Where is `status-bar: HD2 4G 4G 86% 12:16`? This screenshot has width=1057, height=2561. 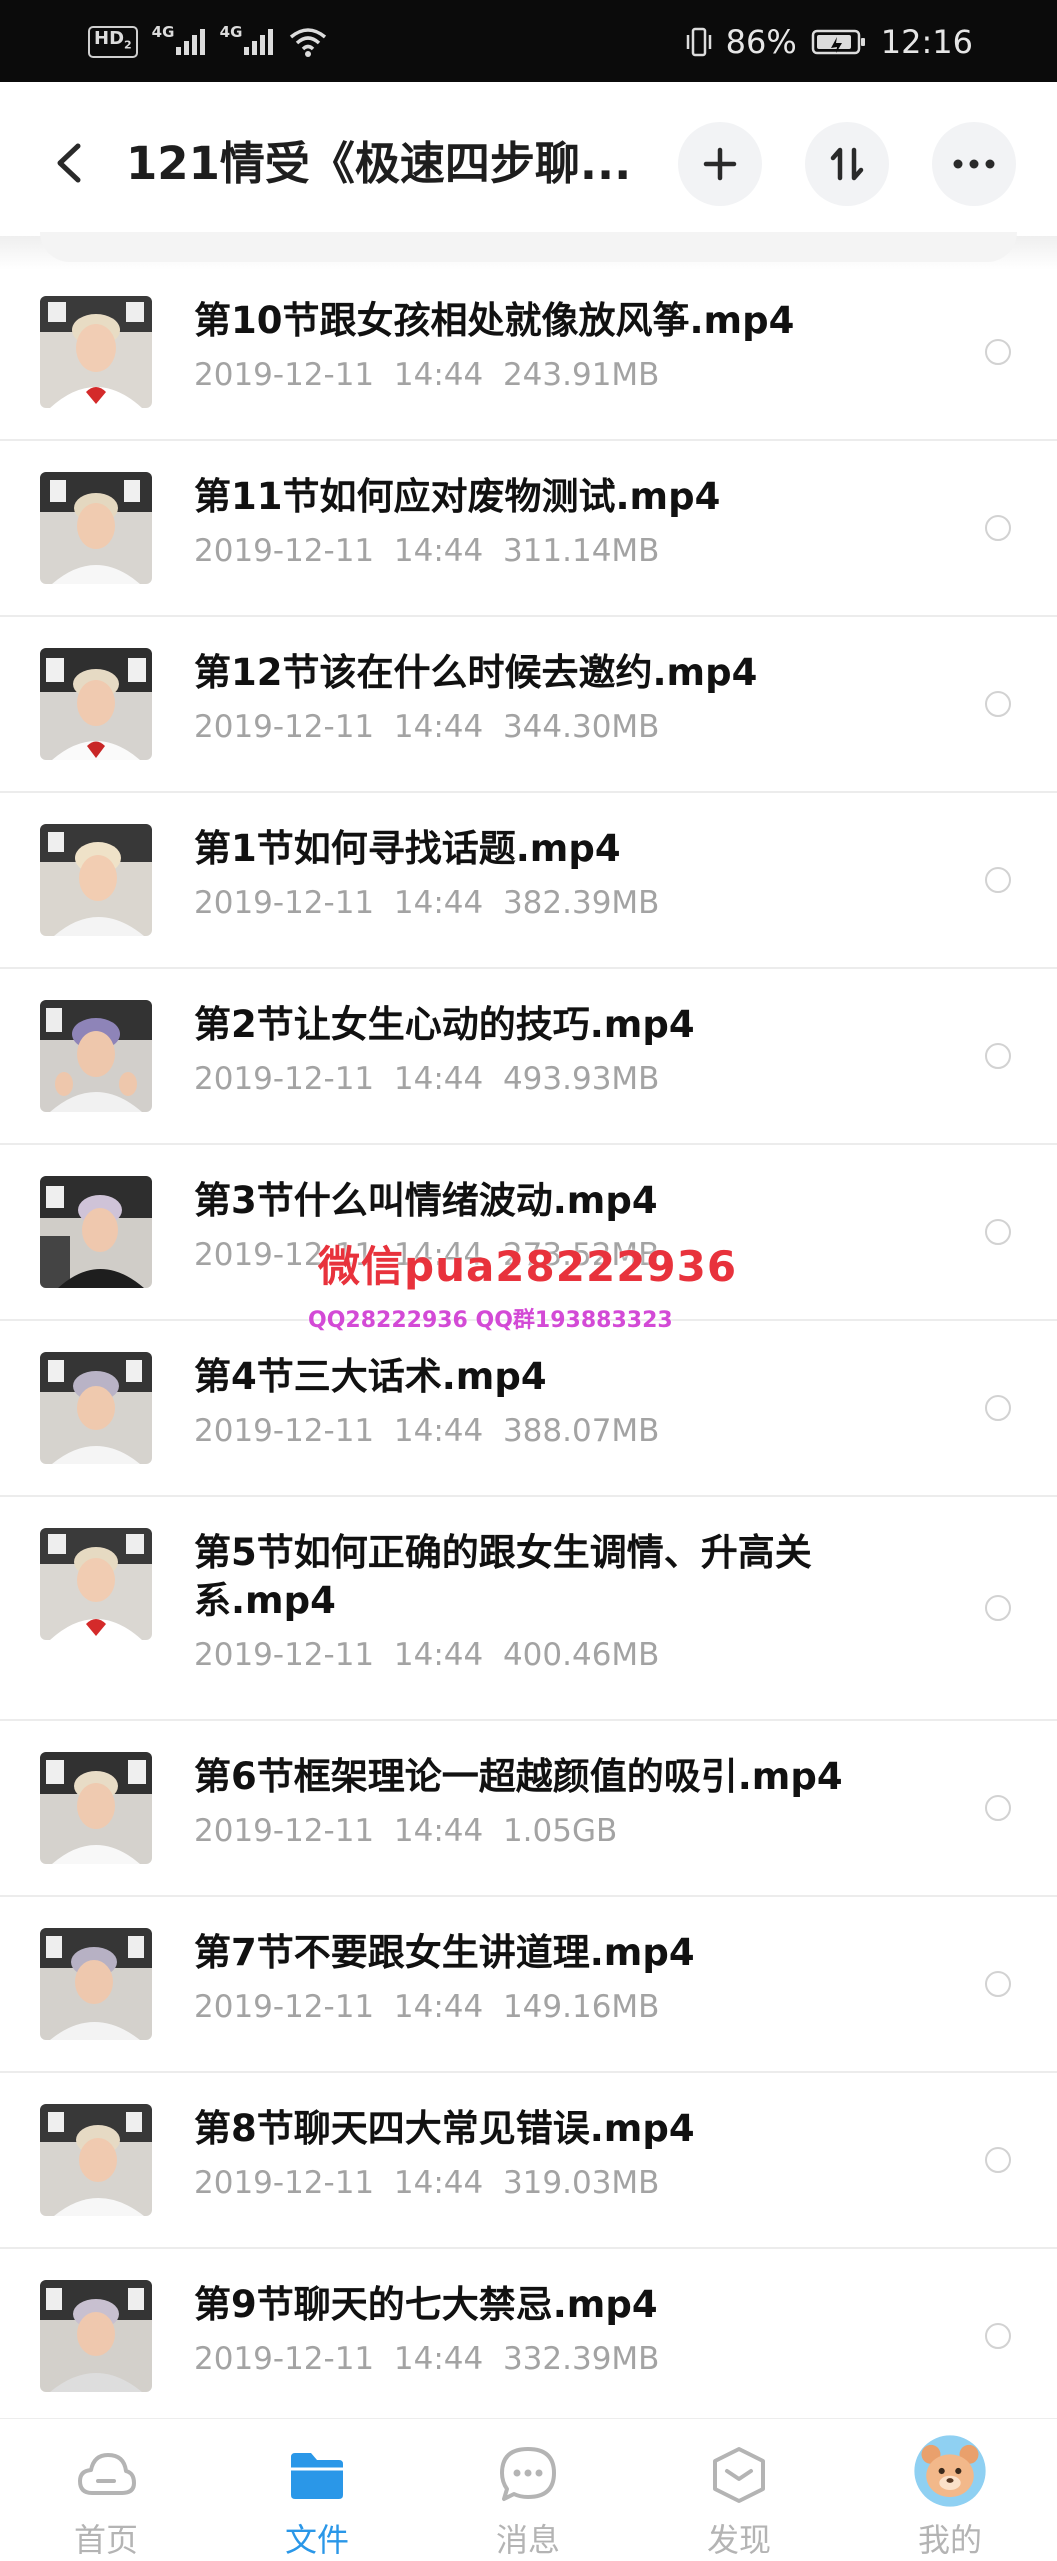 status-bar: HD2 4G 4G 86% 12:16 is located at coordinates (528, 41).